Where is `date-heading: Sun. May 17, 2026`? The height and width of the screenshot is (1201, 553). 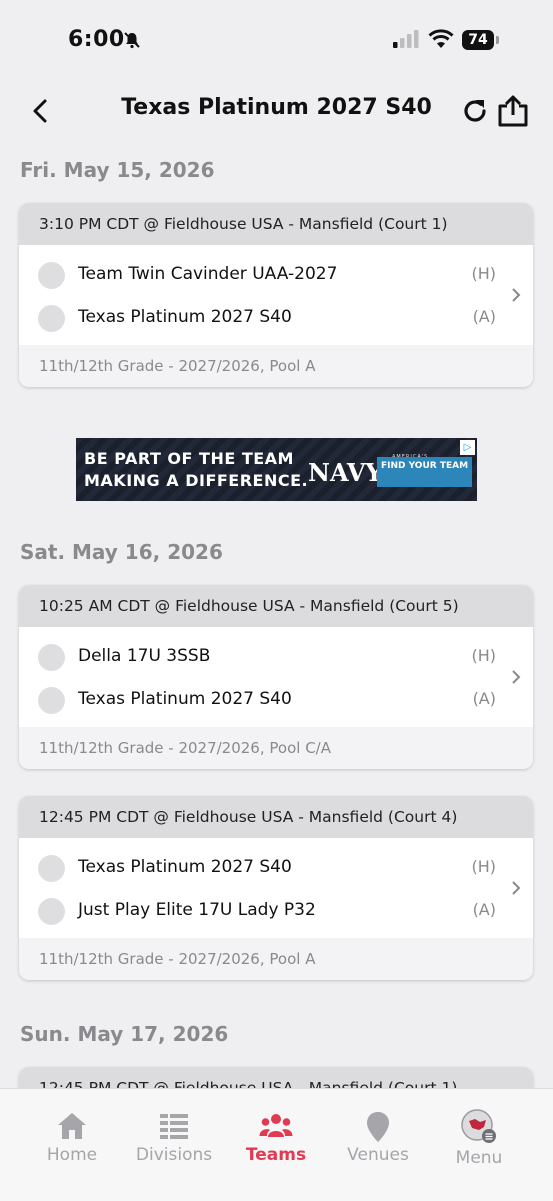 date-heading: Sun. May 17, 2026 is located at coordinates (124, 1034).